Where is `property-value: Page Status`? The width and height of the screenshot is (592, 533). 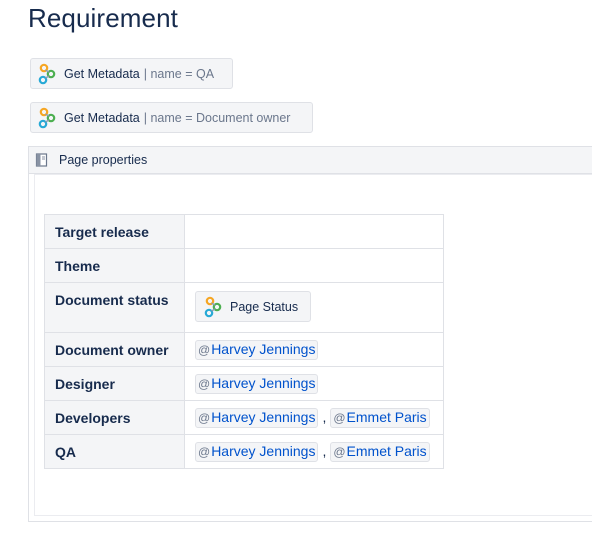
property-value: Page Status is located at coordinates (314, 307).